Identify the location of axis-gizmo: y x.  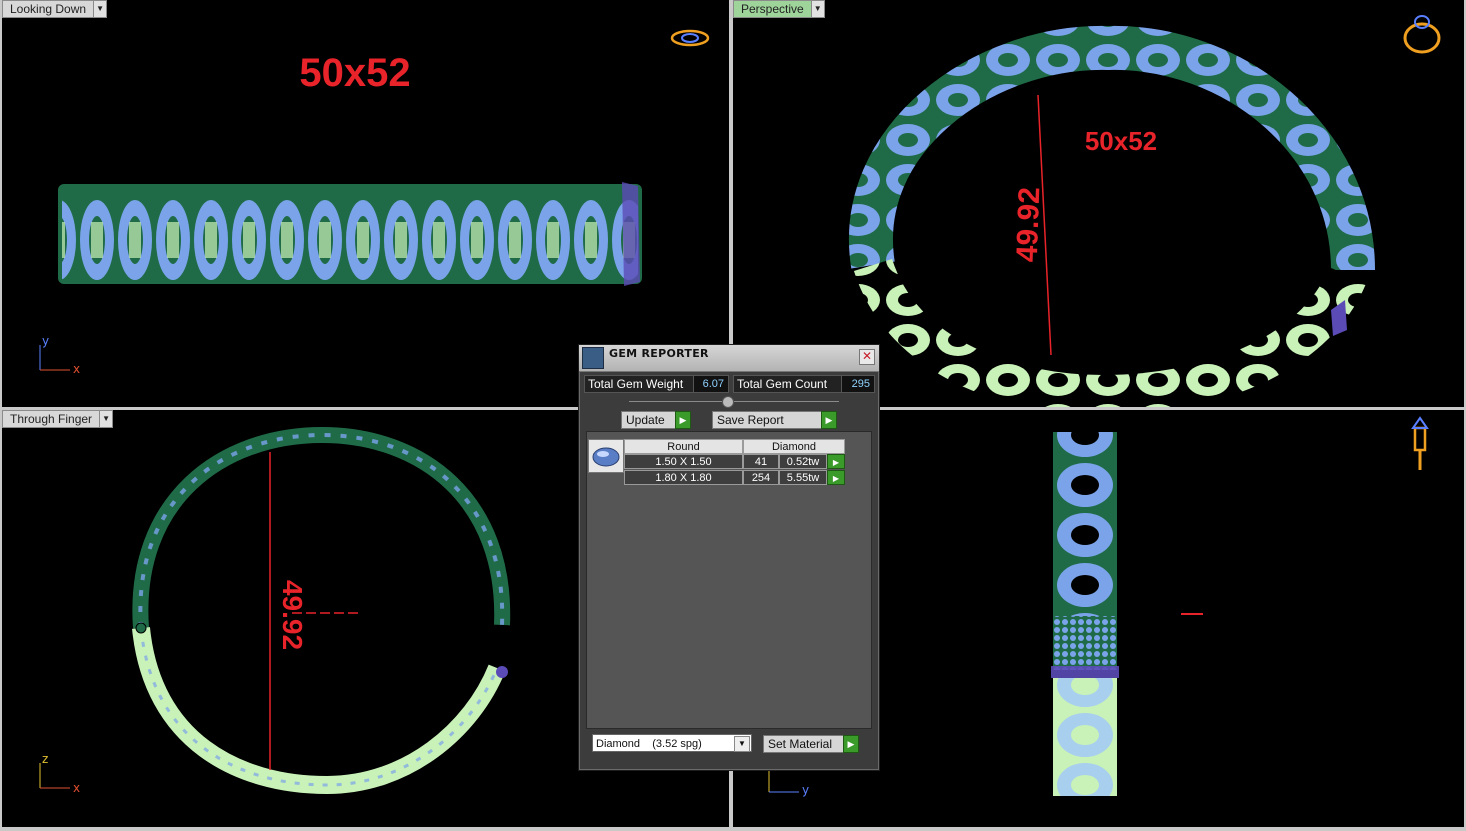
(59, 355).